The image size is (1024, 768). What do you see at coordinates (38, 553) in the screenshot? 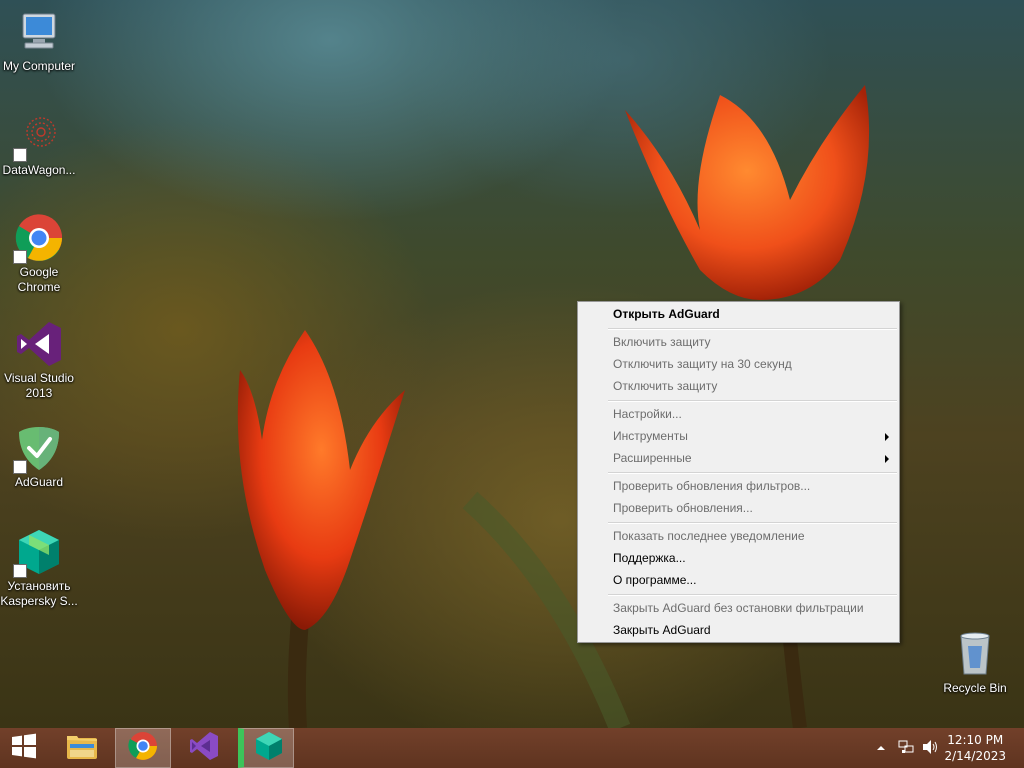
I see `kaspersky-install-icon` at bounding box center [38, 553].